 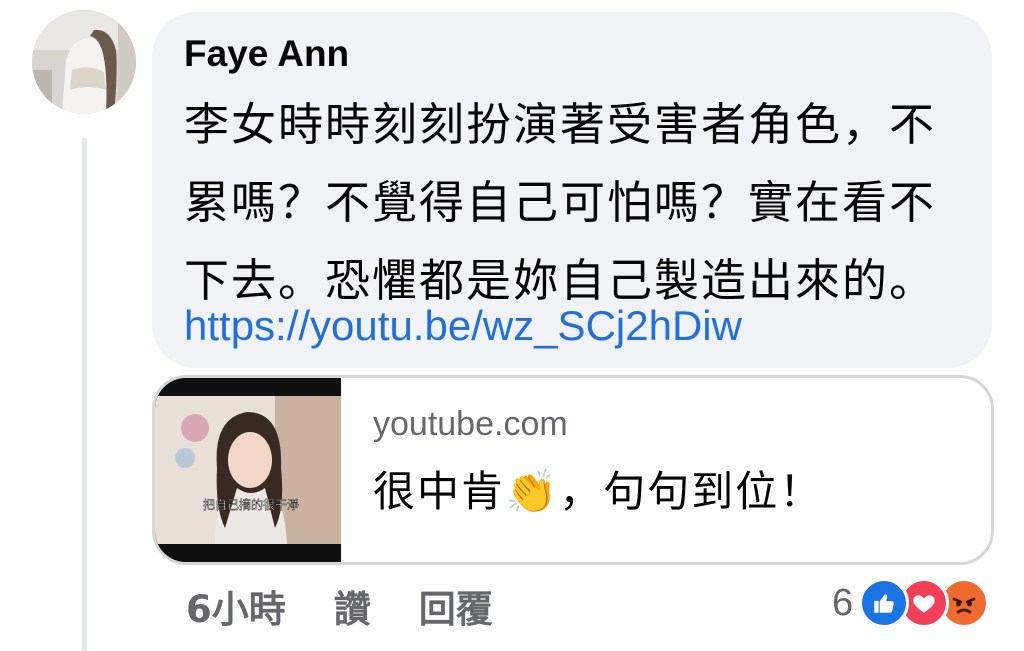 I want to click on like-button: 讚, so click(x=352, y=606).